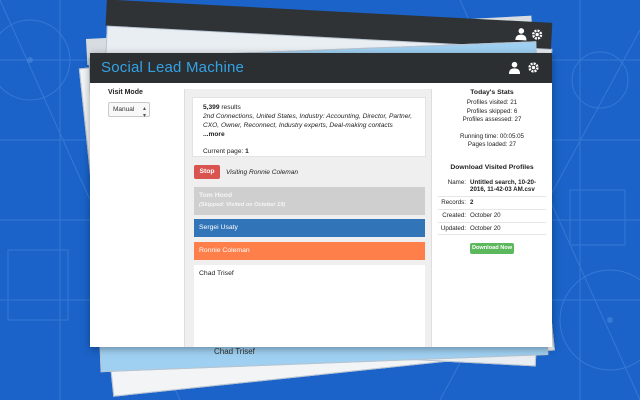  Describe the element at coordinates (492, 111) in the screenshot. I see `stat-profiles-skipped: Profiles skipped: 6` at that location.